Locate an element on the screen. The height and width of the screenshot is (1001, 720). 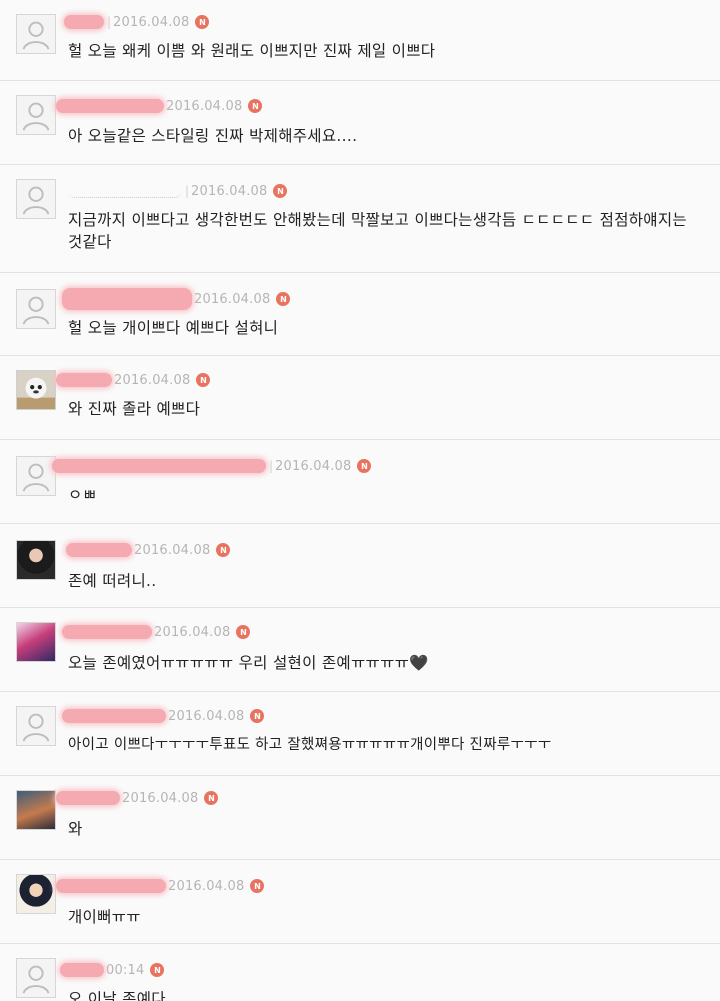
comment-text: ㅇㅃ is located at coordinates (83, 495).